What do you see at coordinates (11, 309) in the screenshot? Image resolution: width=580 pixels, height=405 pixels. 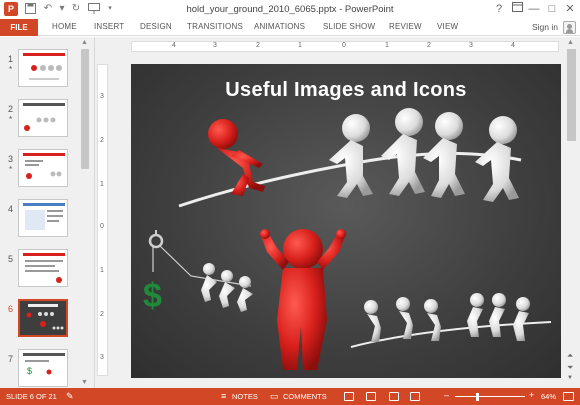 I see `thumbnail-number: 6` at bounding box center [11, 309].